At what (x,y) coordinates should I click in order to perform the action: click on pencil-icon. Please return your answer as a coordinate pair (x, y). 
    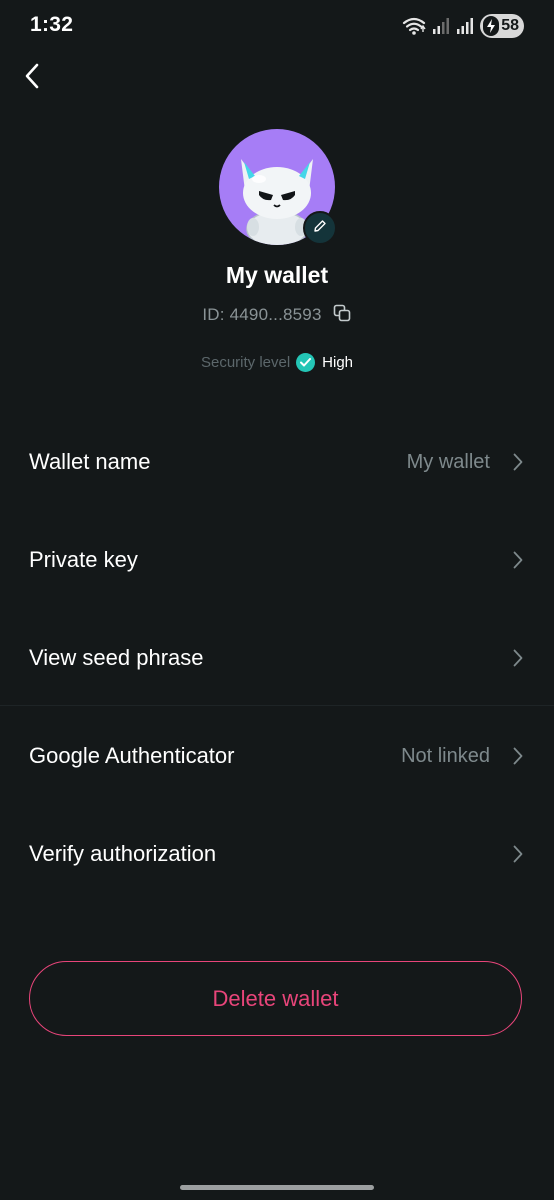
    Looking at the image, I should click on (320, 228).